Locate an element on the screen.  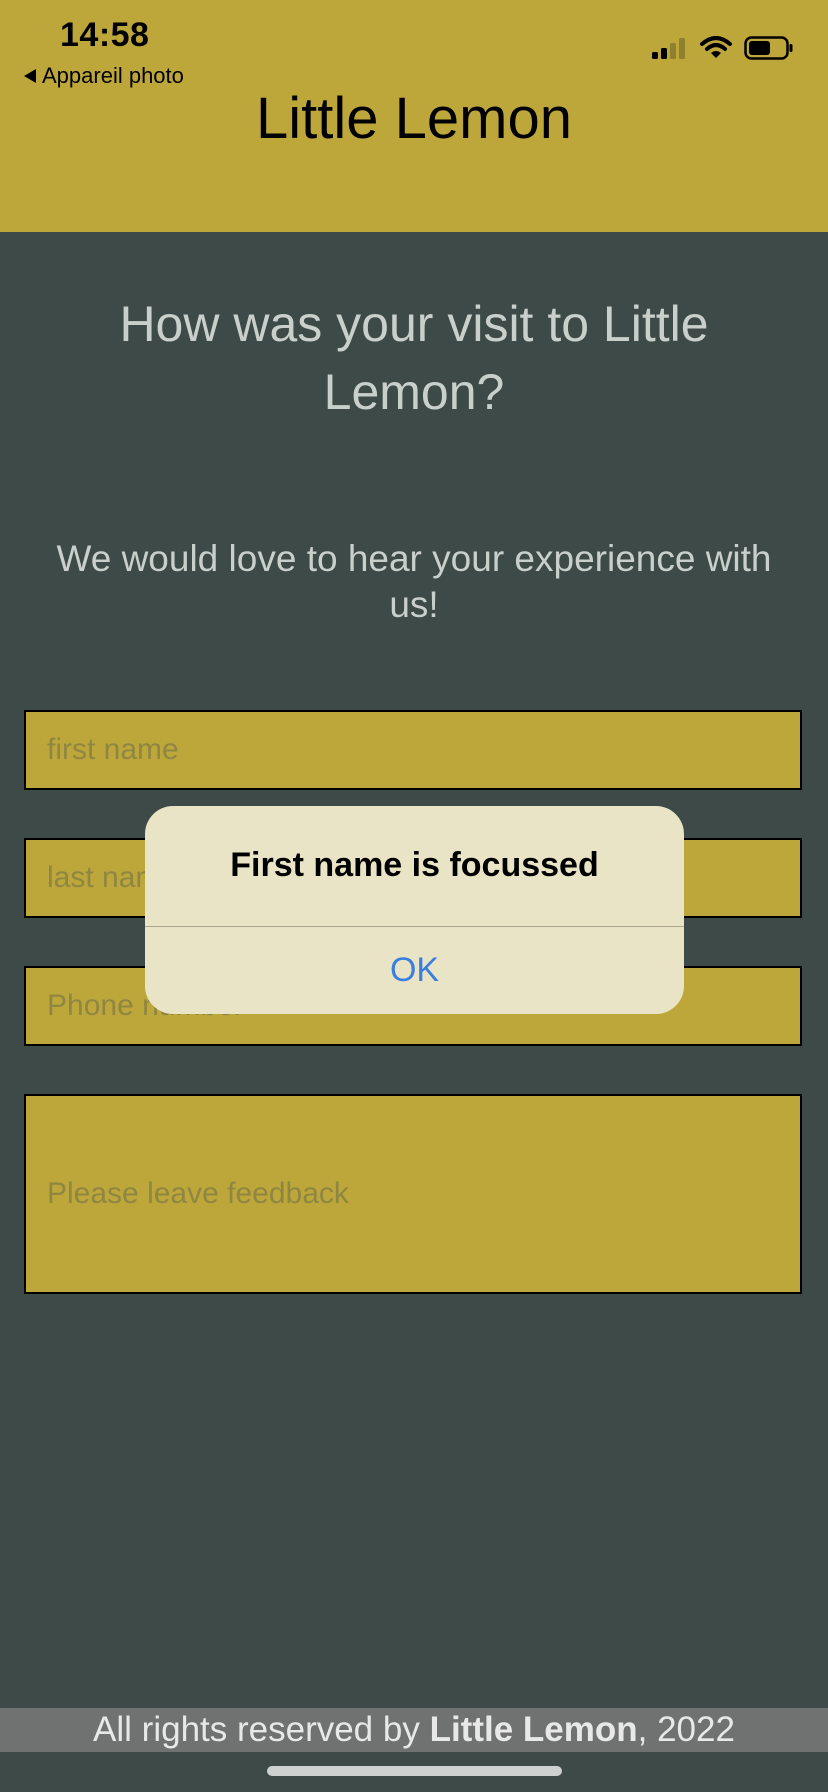
footer-suffix: , 2022 is located at coordinates (686, 1729).